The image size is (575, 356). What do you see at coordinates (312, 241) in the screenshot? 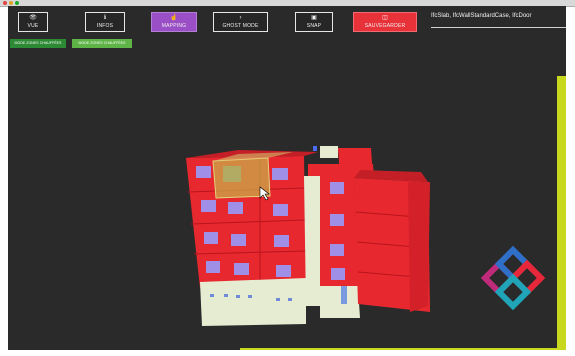
I see `stair-core` at bounding box center [312, 241].